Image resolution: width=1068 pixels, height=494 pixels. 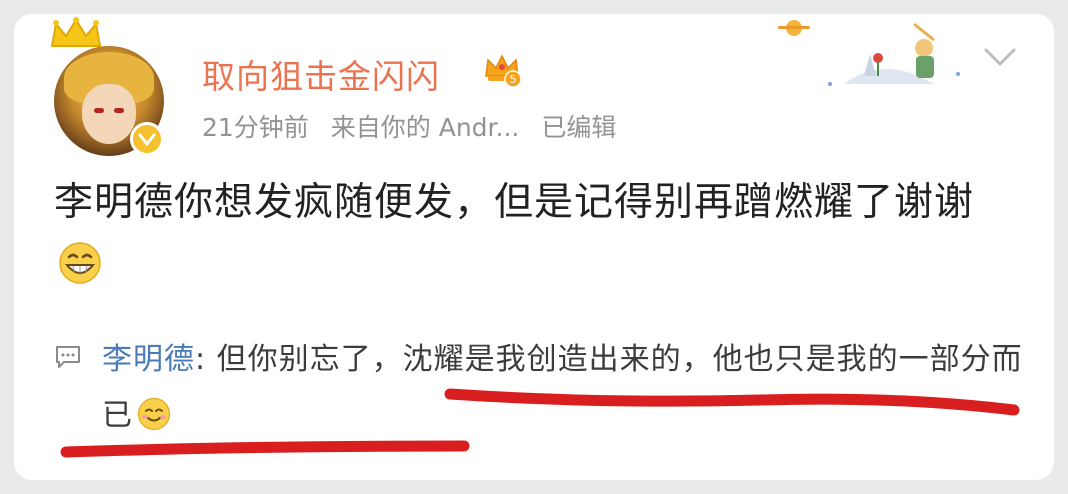 What do you see at coordinates (321, 74) in the screenshot?
I see `username: 取向狙击金闪闪` at bounding box center [321, 74].